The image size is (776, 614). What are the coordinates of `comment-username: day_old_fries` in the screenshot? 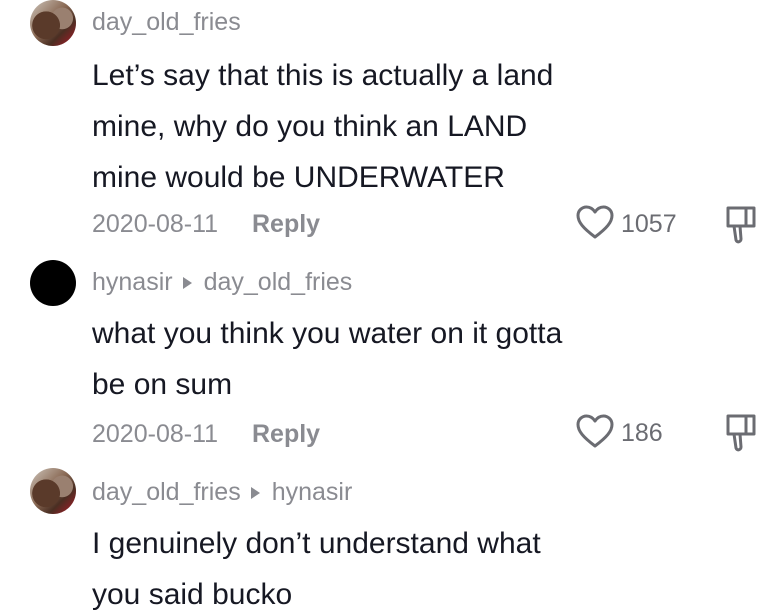 It's located at (166, 492).